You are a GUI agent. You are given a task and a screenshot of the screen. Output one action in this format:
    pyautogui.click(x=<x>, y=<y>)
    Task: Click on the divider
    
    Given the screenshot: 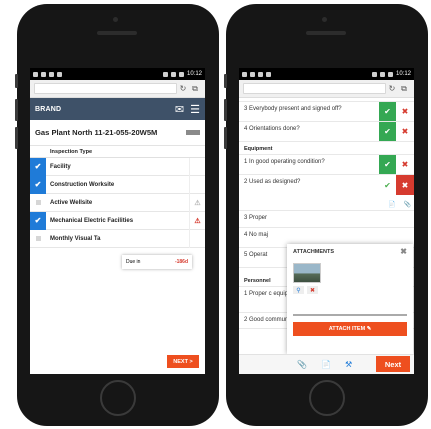 What is the action you would take?
    pyautogui.click(x=350, y=315)
    